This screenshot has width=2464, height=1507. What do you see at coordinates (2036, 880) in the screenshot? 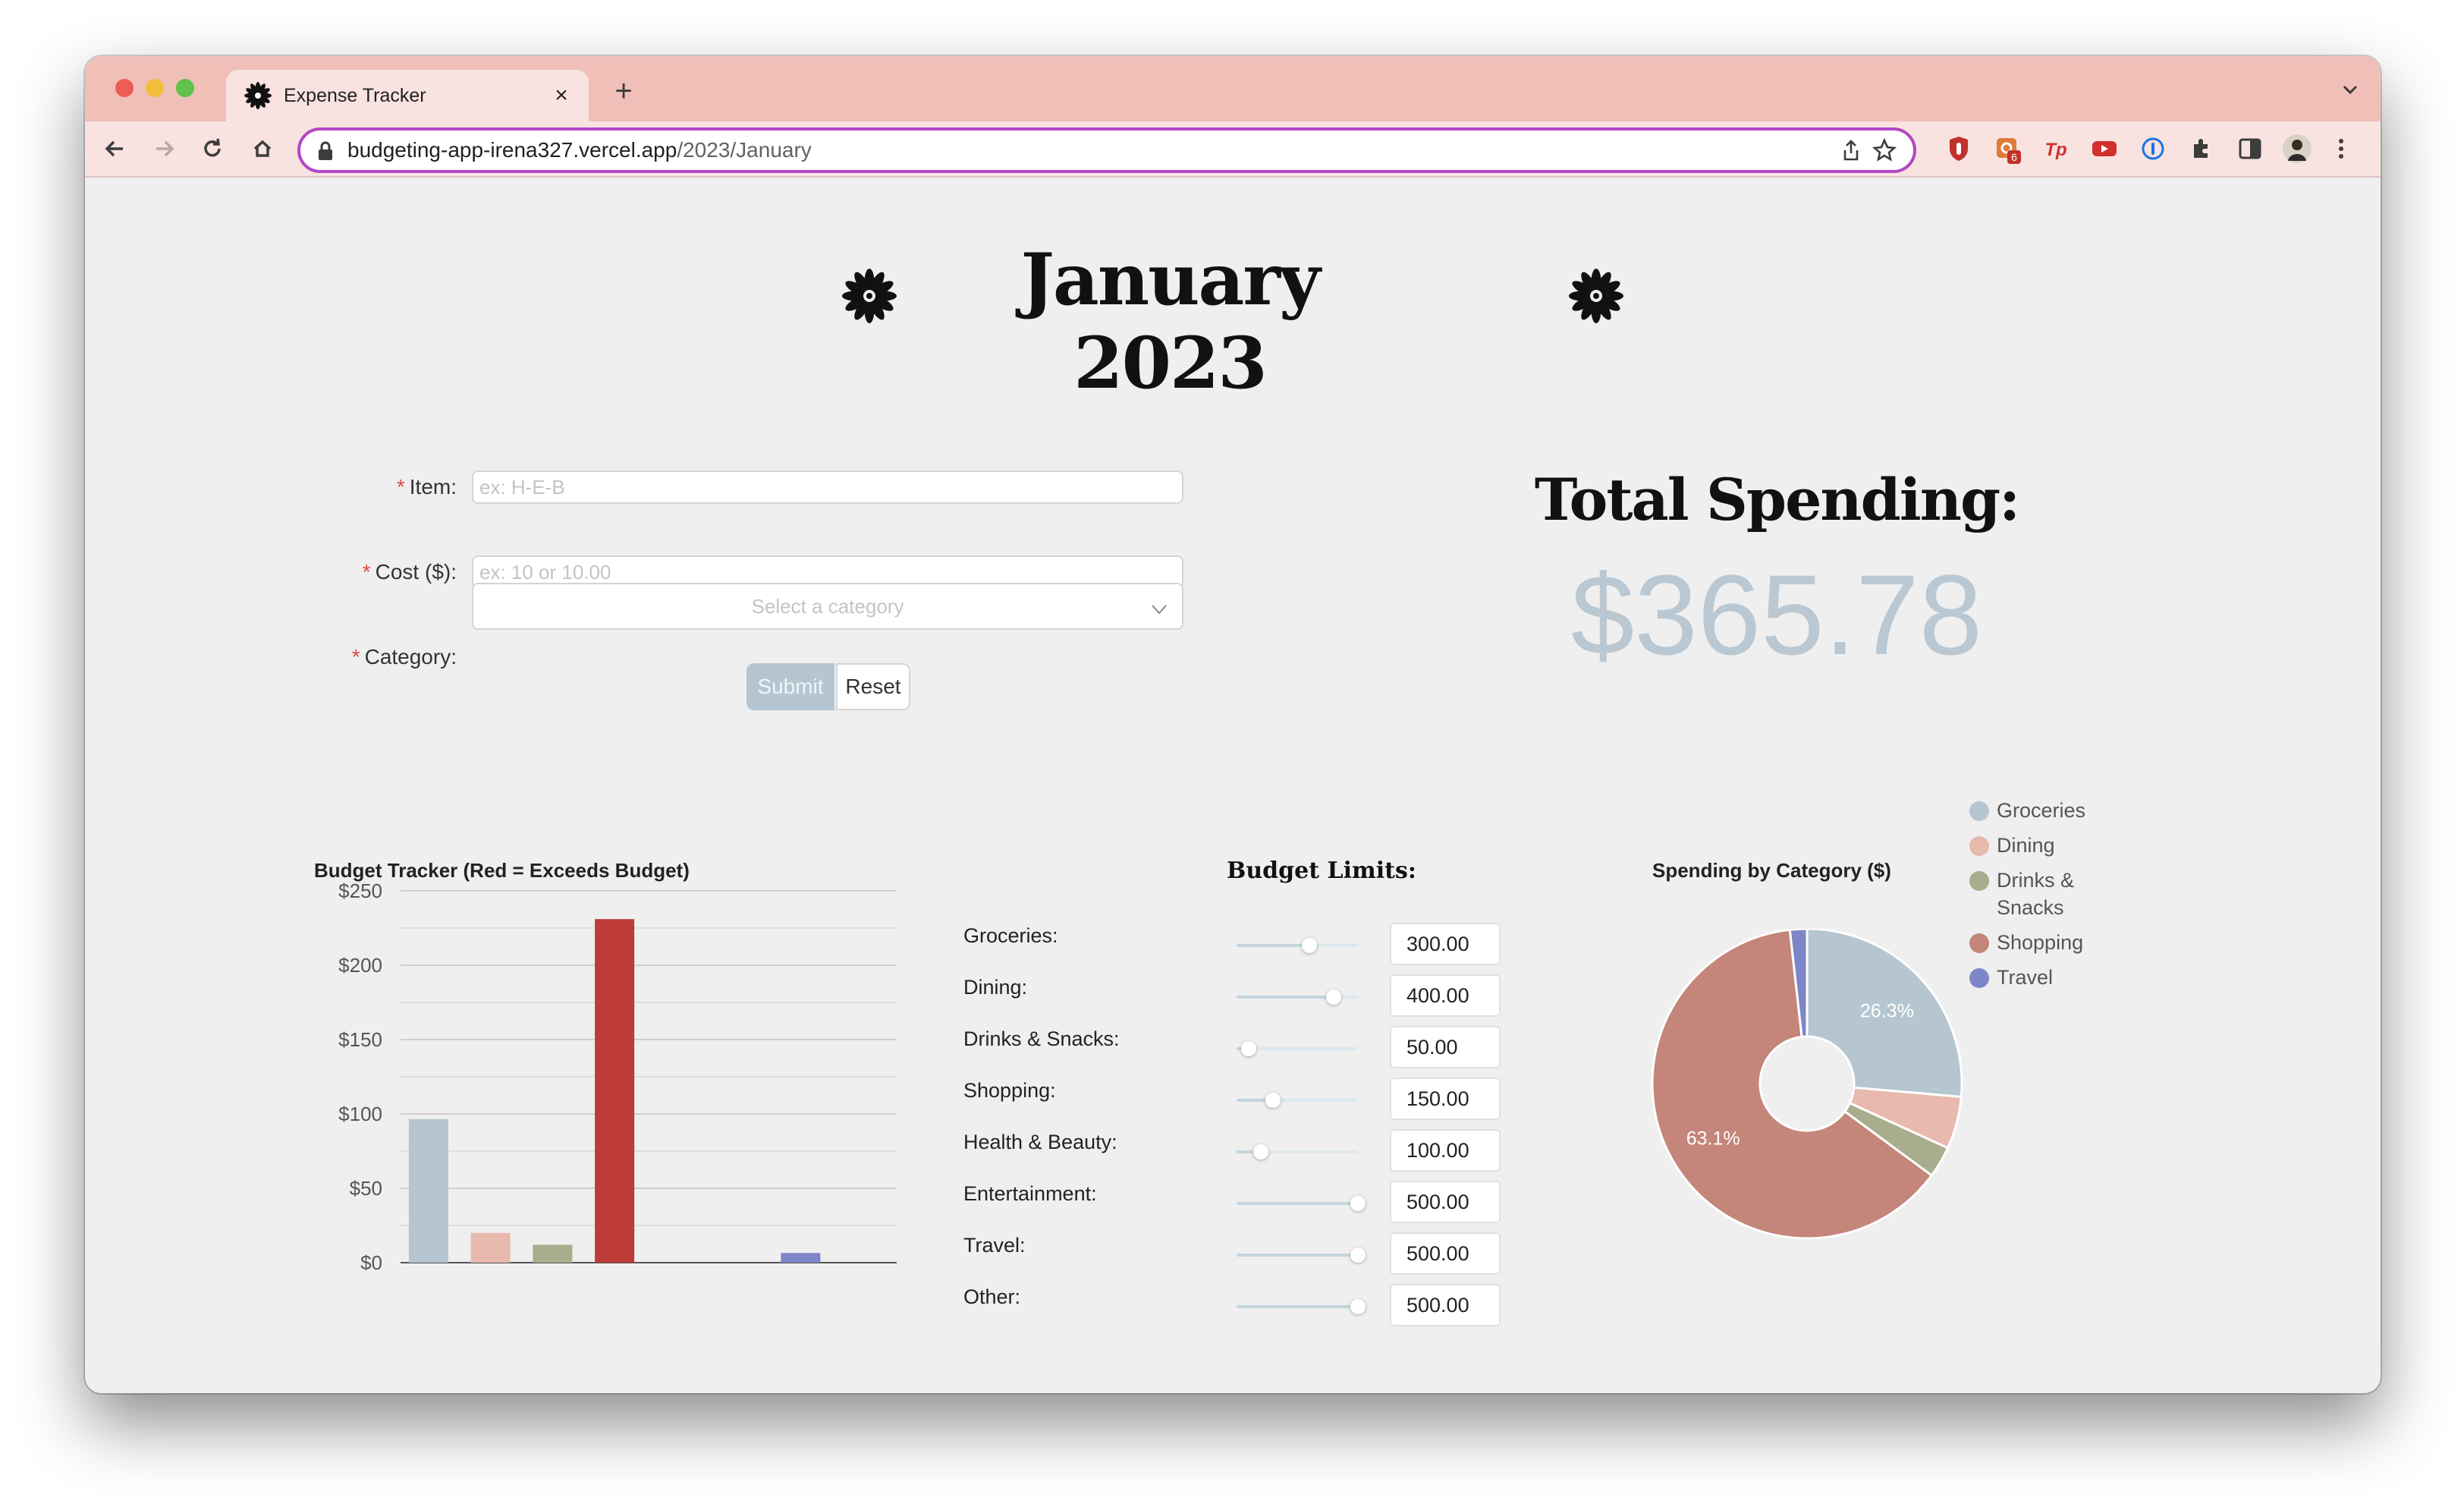
I see `legend-label: Drinks &` at bounding box center [2036, 880].